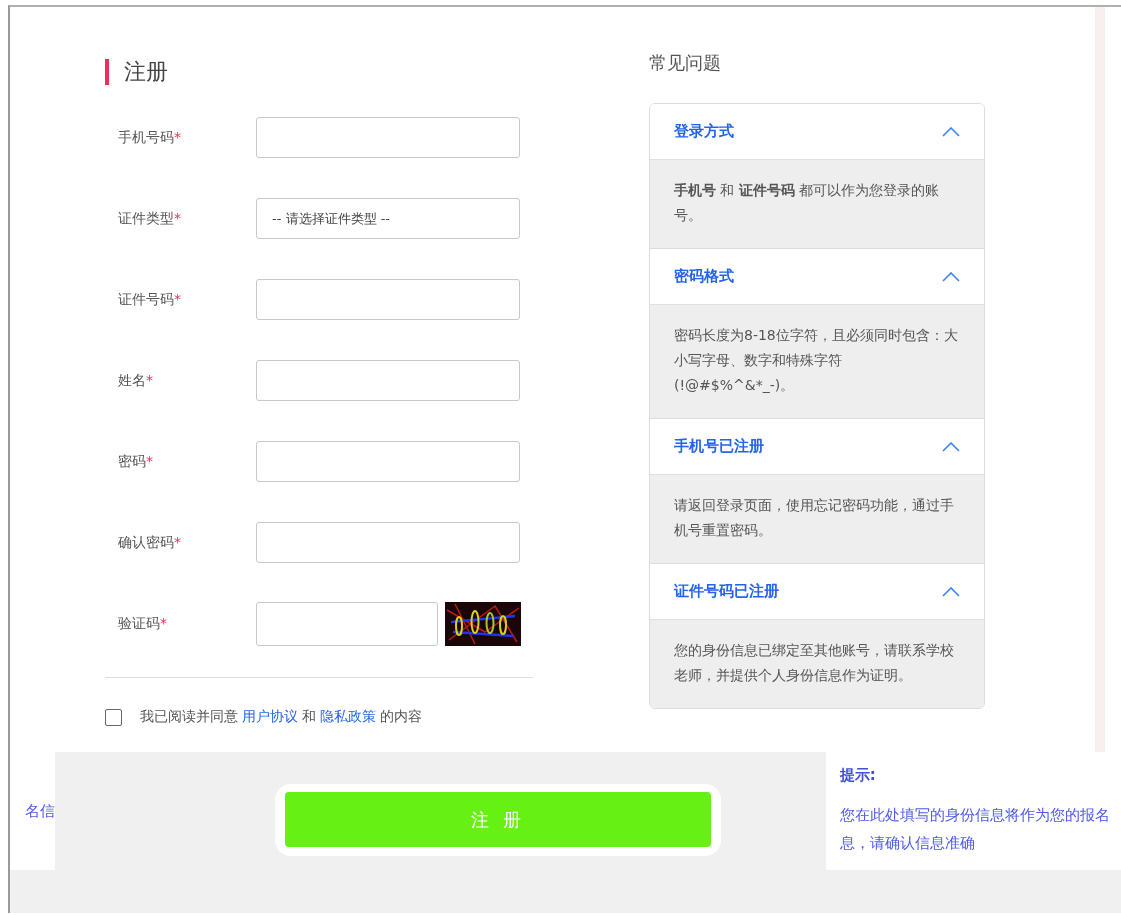  What do you see at coordinates (401, 717) in the screenshot?
I see `agreement-text: 的内容` at bounding box center [401, 717].